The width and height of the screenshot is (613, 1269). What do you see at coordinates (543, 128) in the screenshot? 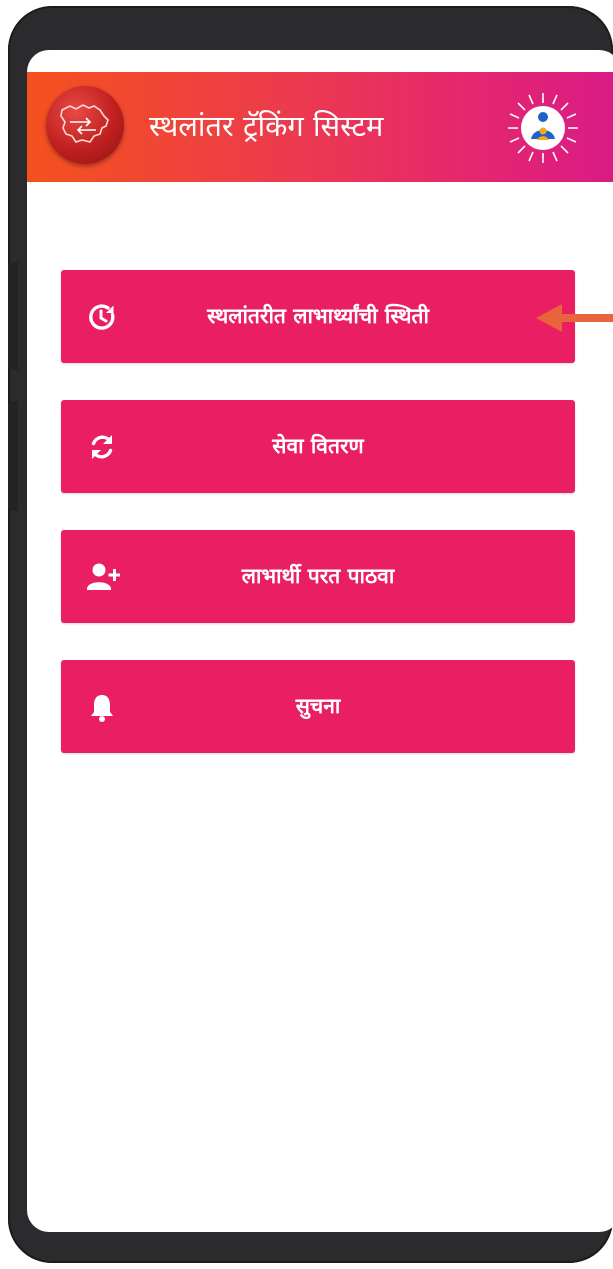
I see `icds-emblem-icon` at bounding box center [543, 128].